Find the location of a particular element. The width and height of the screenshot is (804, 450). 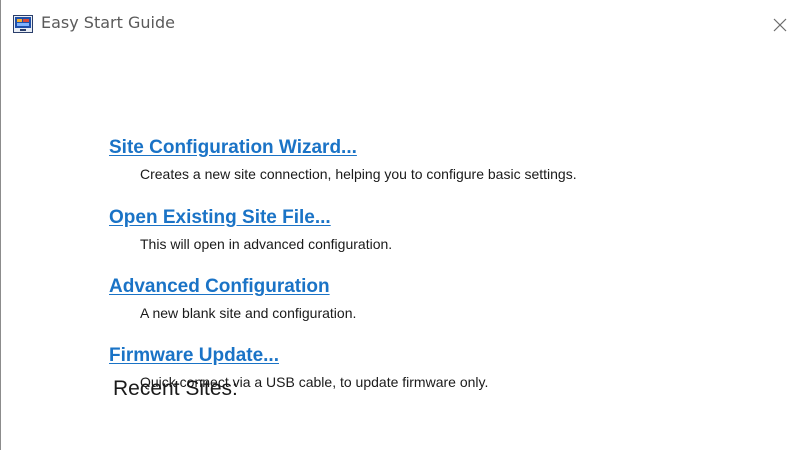

close-button is located at coordinates (779, 24).